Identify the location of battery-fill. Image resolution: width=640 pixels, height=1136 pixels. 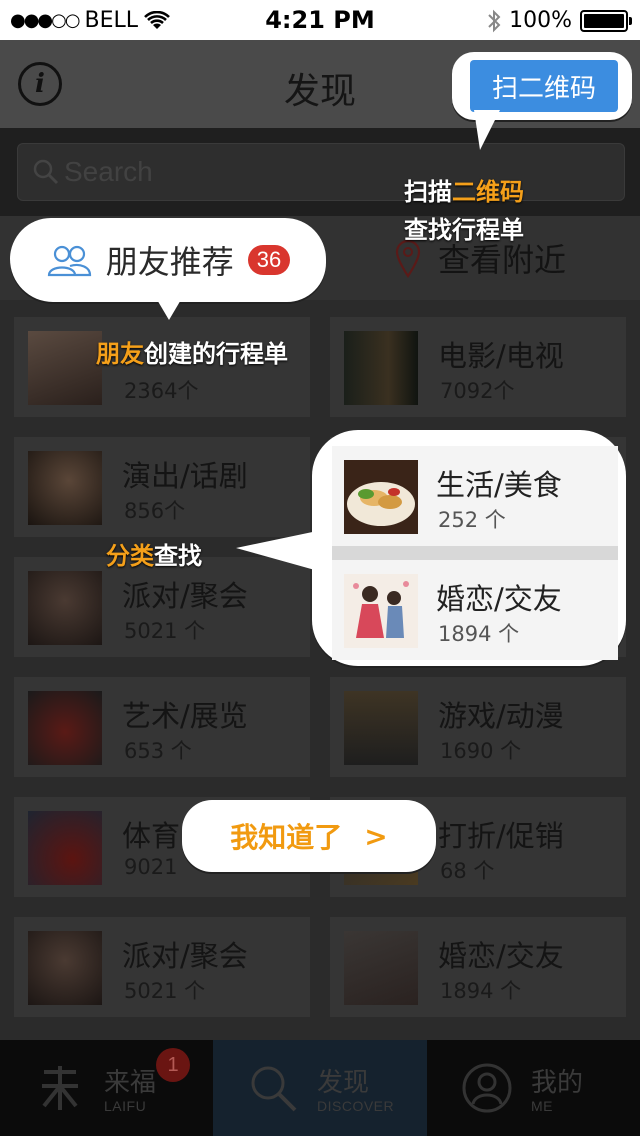
(604, 20).